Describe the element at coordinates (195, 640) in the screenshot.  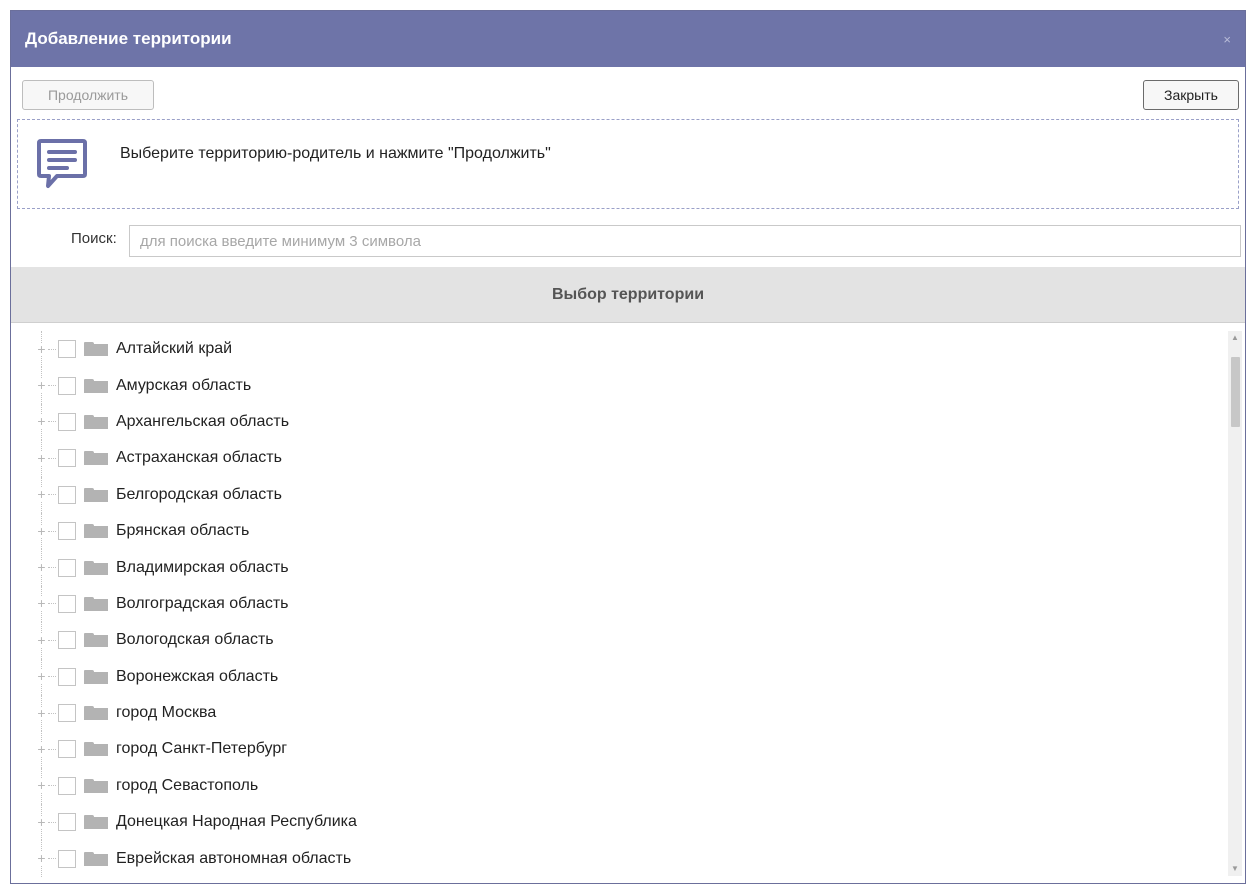
I see `tree-item-label: Вологодская область` at that location.